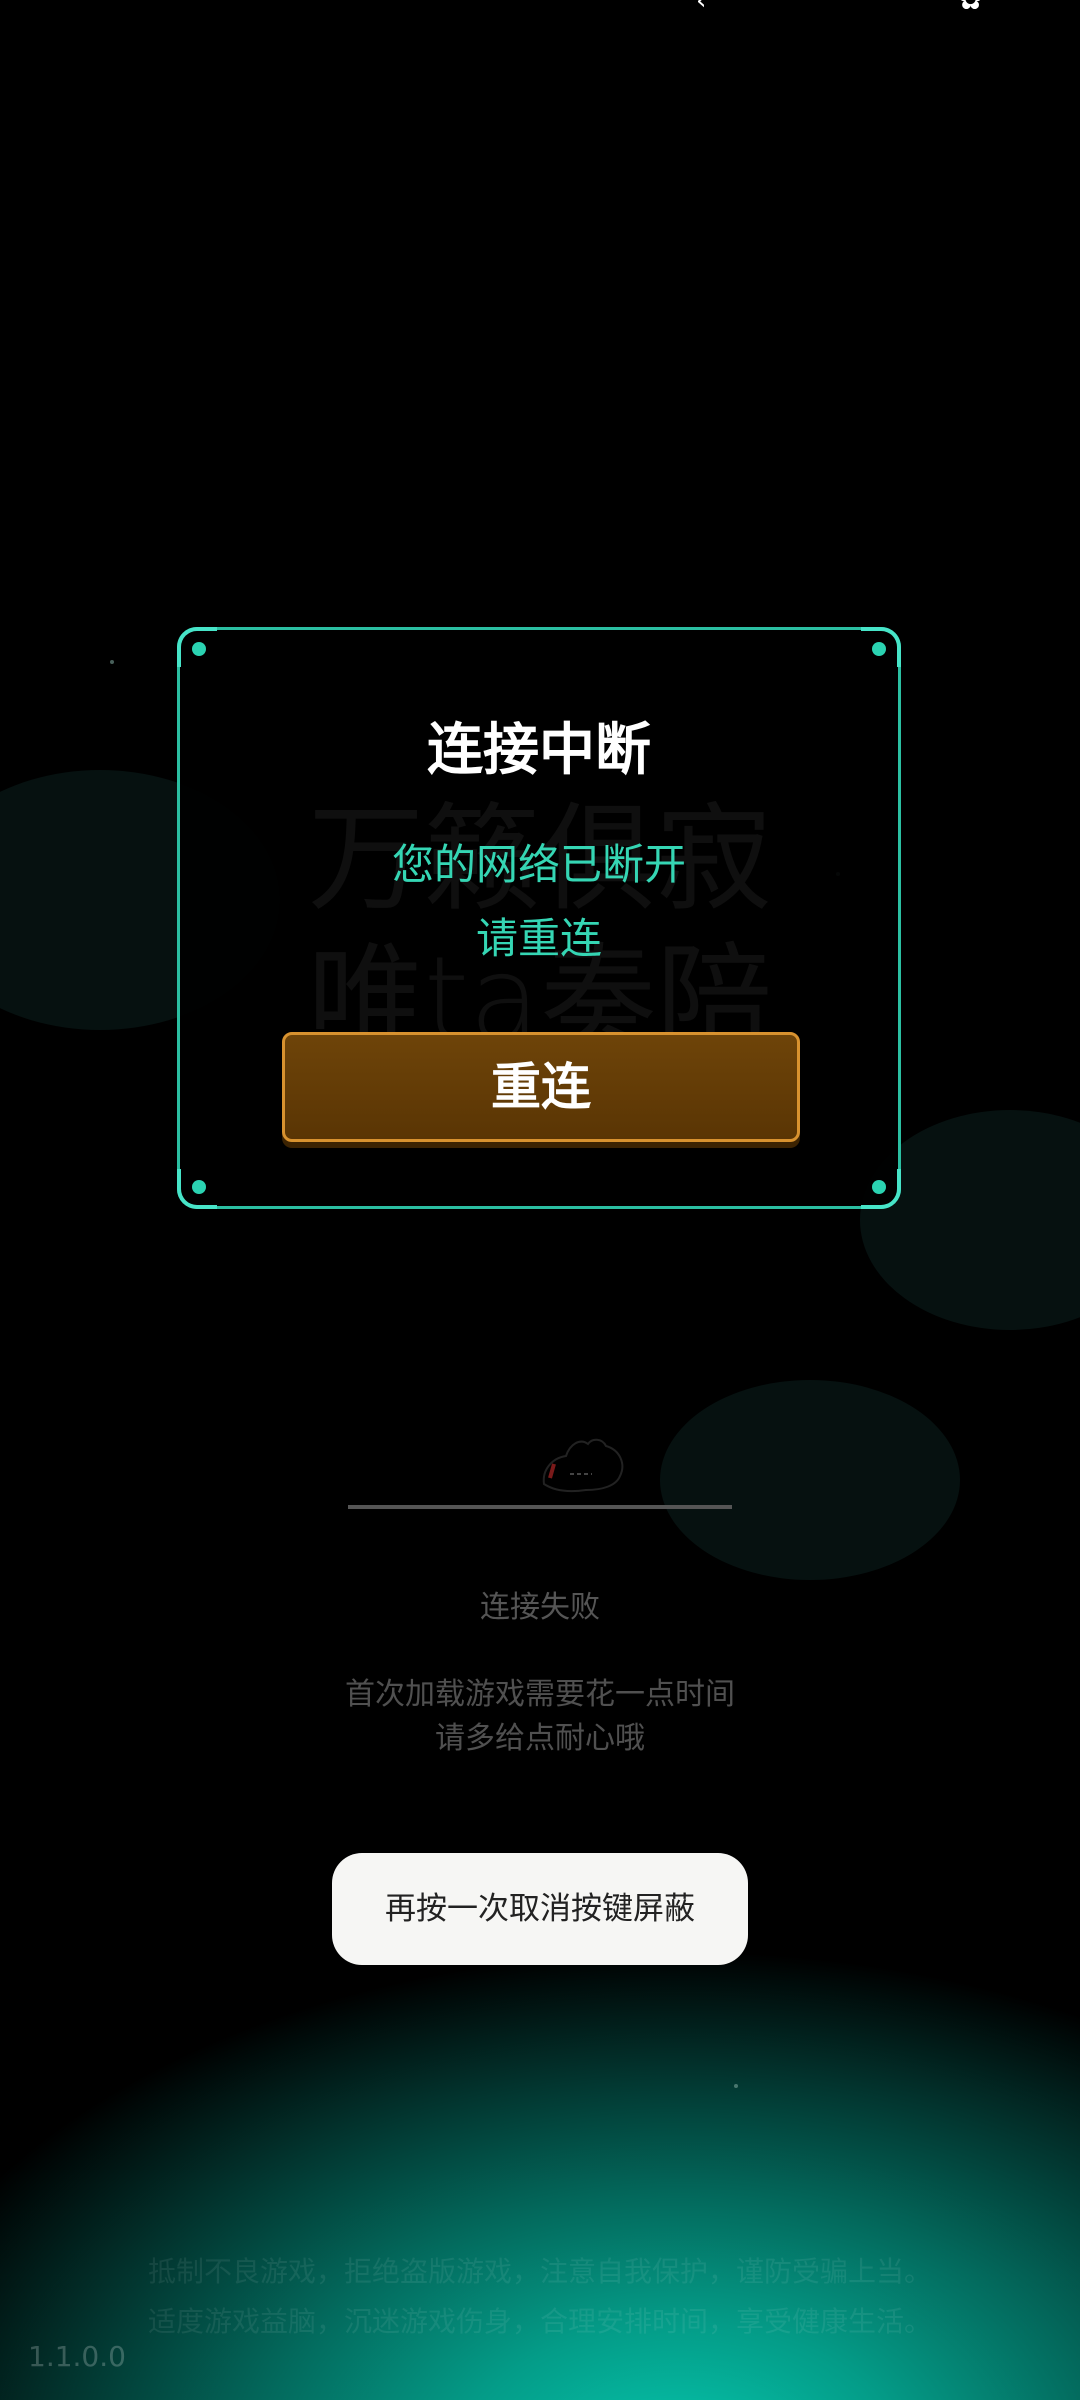 This screenshot has height=2400, width=1080. Describe the element at coordinates (540, 2321) in the screenshot. I see `health-notice-line: 适度游戏益脑，沉迷游戏伤身，合理安排时间，享受健康生活。` at that location.